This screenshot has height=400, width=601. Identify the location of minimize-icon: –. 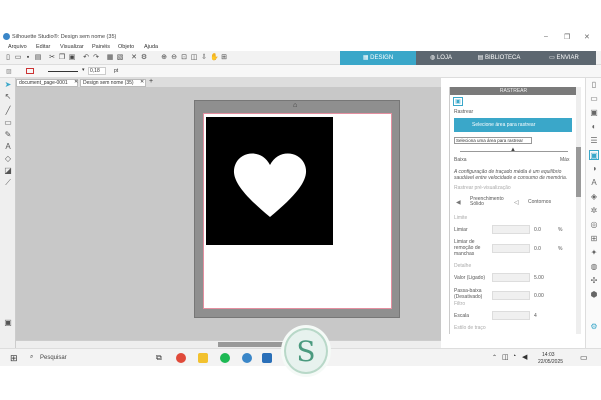
(546, 36).